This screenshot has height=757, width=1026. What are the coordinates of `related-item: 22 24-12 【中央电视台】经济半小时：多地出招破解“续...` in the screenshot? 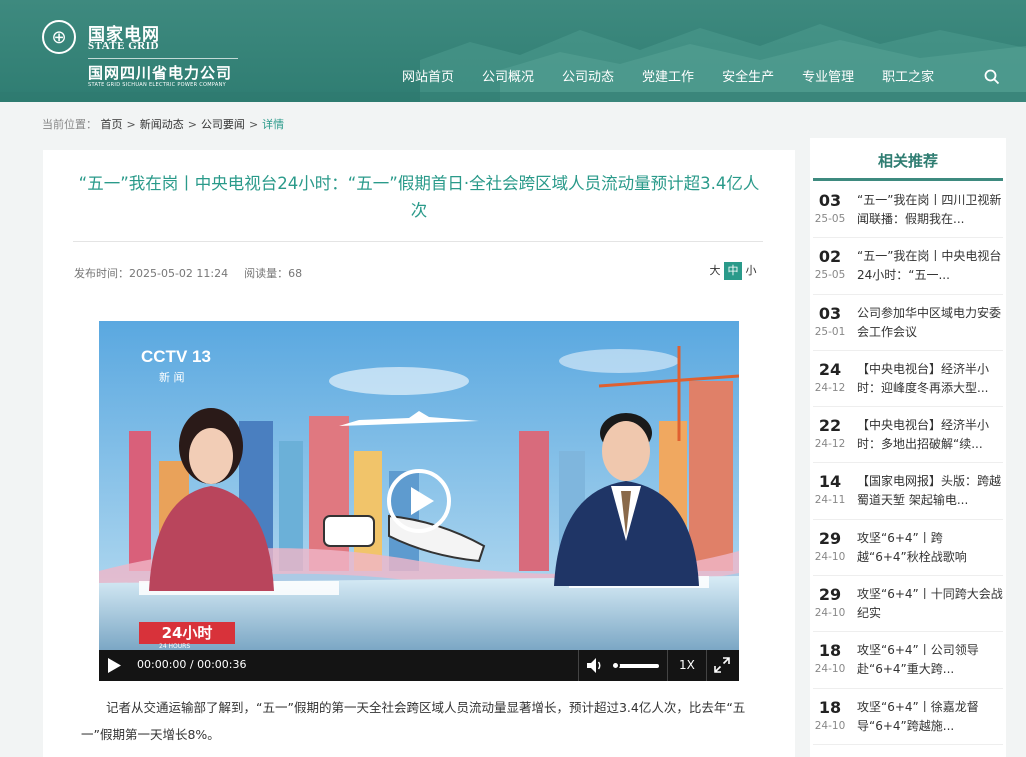 It's located at (908, 435).